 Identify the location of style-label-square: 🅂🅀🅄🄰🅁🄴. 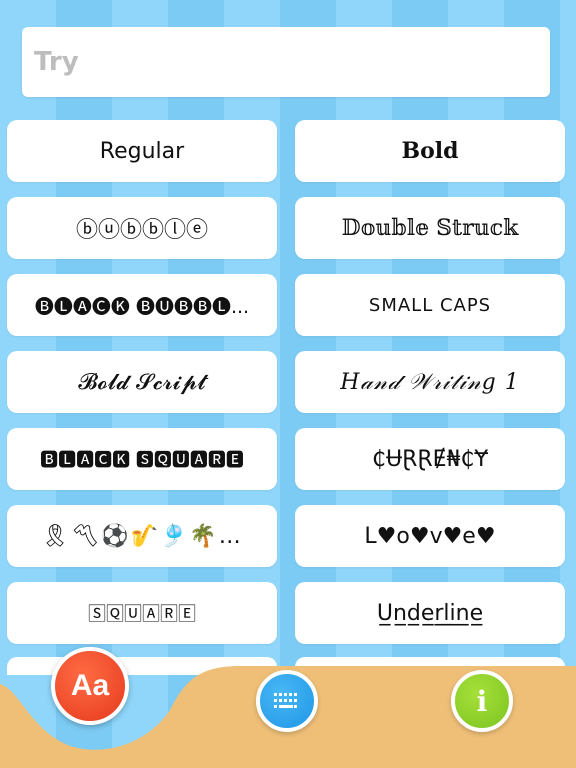
(142, 614).